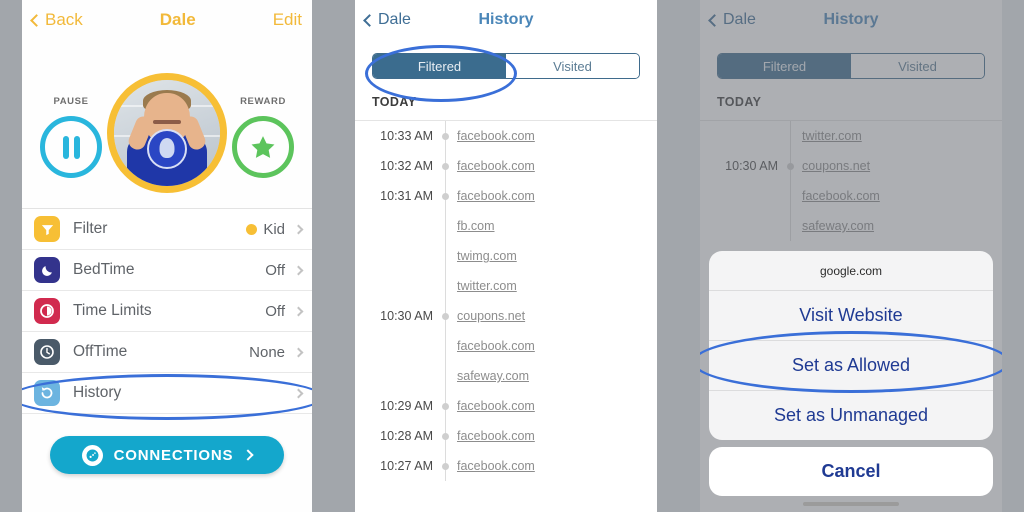 This screenshot has height=512, width=1024. Describe the element at coordinates (394, 102) in the screenshot. I see `section-header-today: TODAY` at that location.